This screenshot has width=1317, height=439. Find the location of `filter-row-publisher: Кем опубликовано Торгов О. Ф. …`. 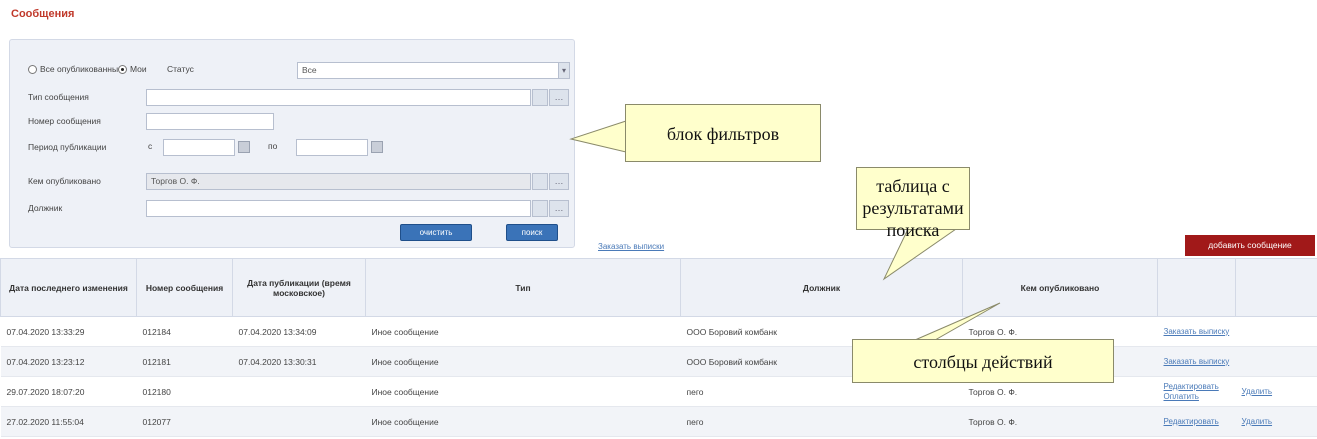

filter-row-publisher: Кем опубликовано Торгов О. Ф. … is located at coordinates (293, 182).